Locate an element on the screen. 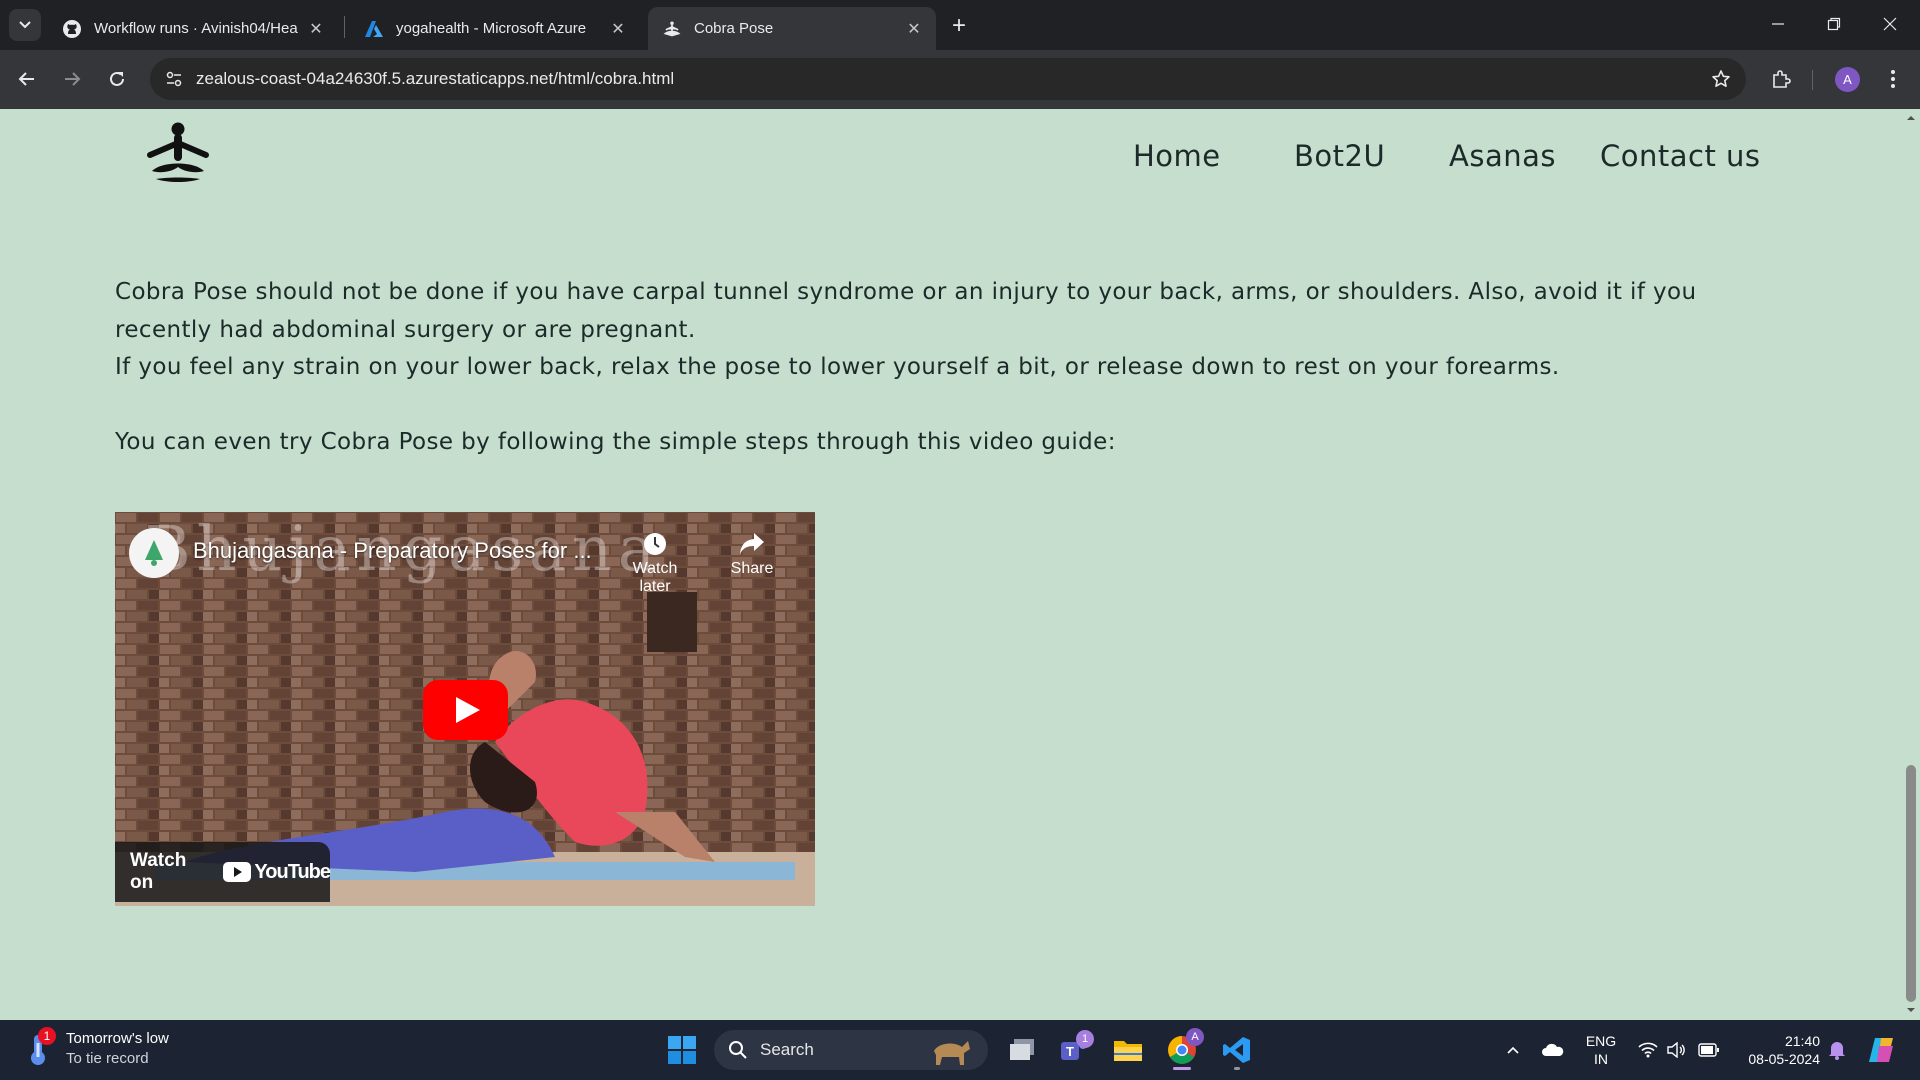  search-icon is located at coordinates (738, 1050).